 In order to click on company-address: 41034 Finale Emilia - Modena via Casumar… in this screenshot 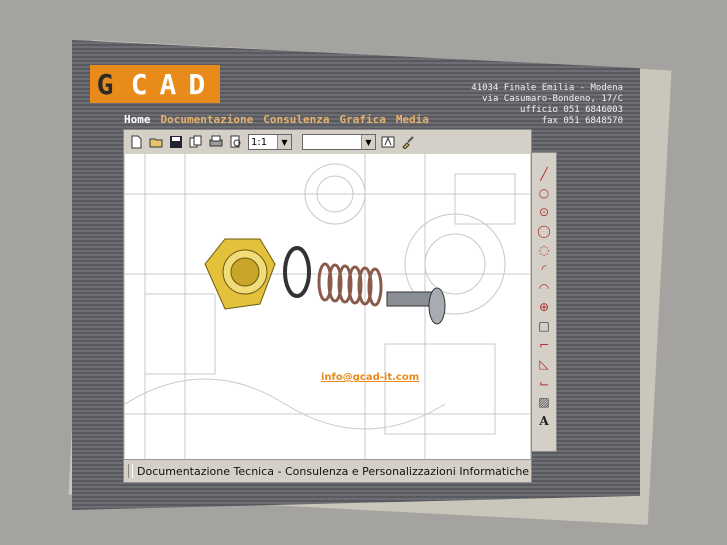, I will do `click(547, 105)`.